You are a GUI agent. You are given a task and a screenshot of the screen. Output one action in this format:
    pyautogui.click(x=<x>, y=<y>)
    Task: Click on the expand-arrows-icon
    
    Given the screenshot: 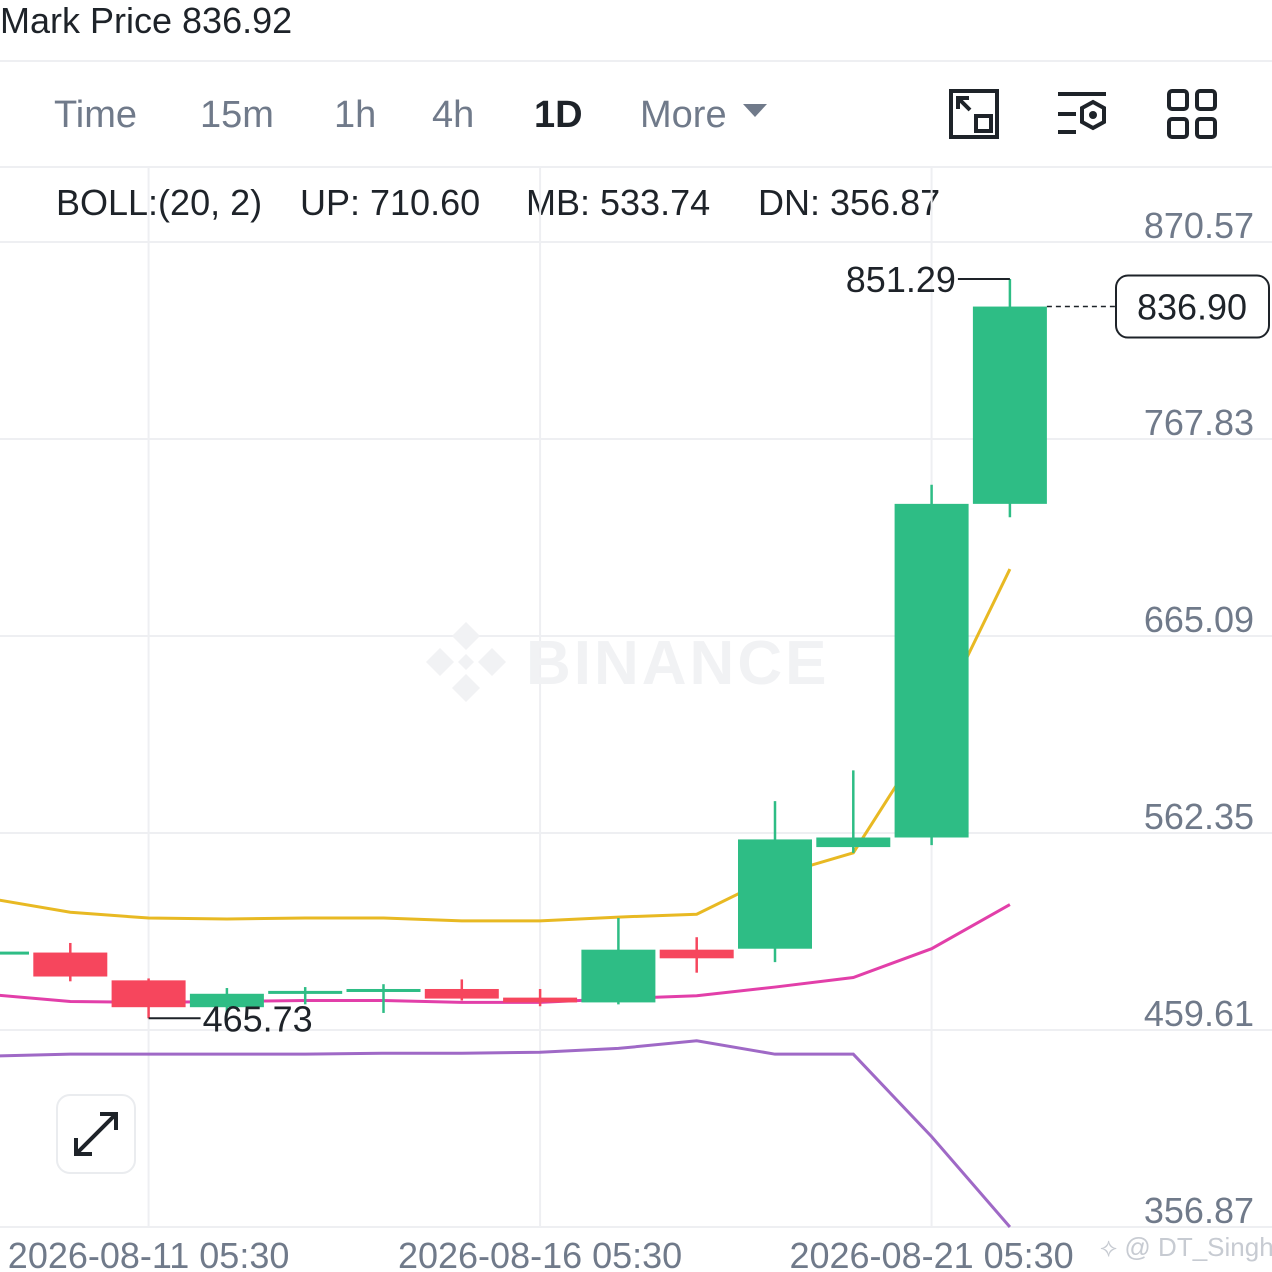 What is the action you would take?
    pyautogui.click(x=96, y=1134)
    